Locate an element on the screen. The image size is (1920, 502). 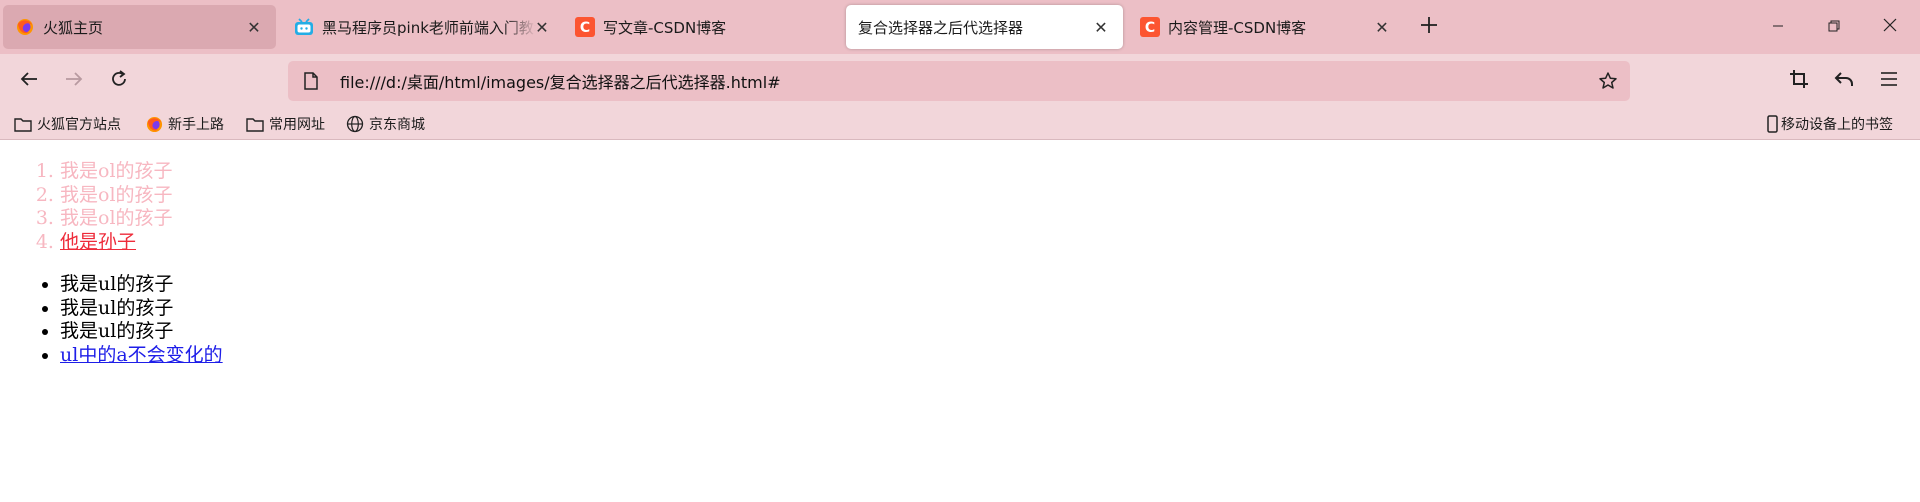
arrow-right-icon is located at coordinates (74, 81).